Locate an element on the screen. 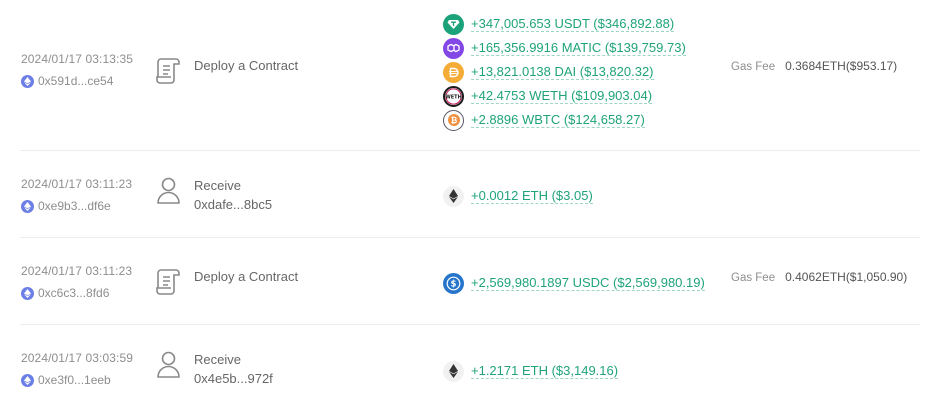 This screenshot has width=939, height=408. asset-change-item: +0.0012 ETH ($3.05) is located at coordinates (518, 196).